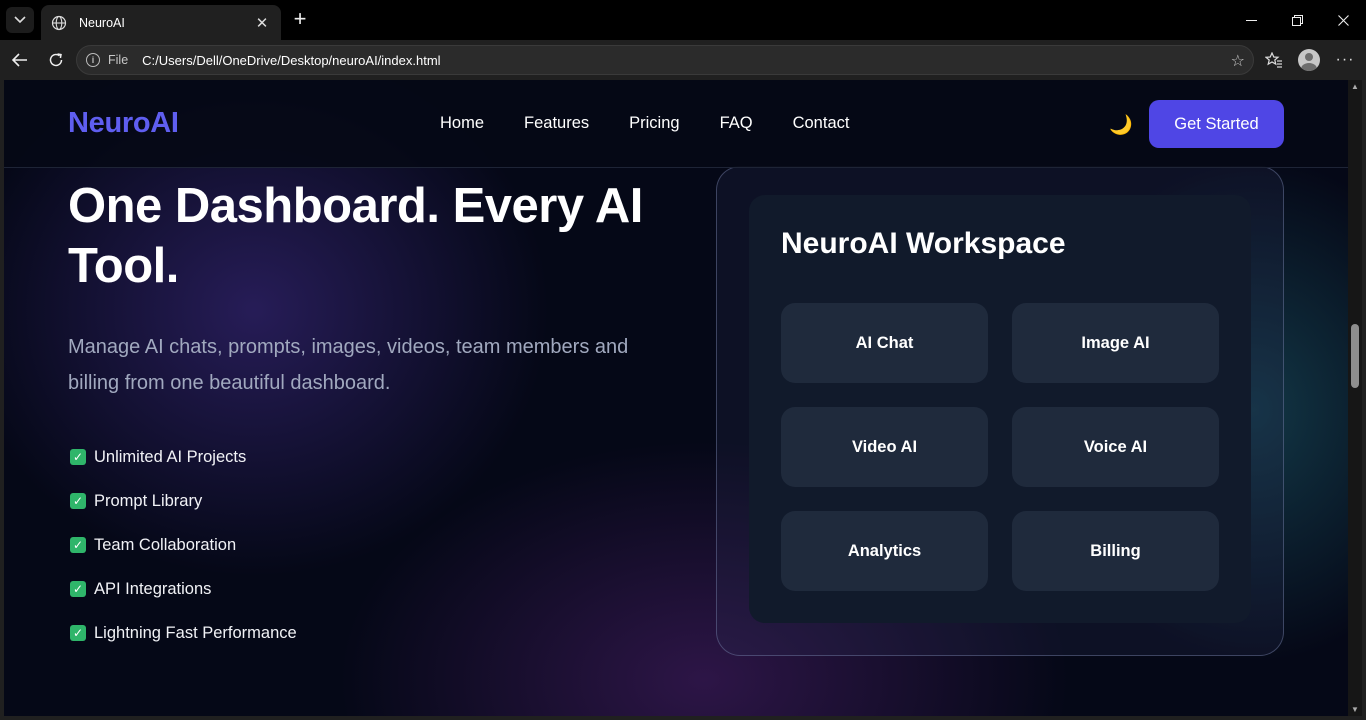 The image size is (1366, 720). I want to click on scroll-down-icon: ▼, so click(1355, 709).